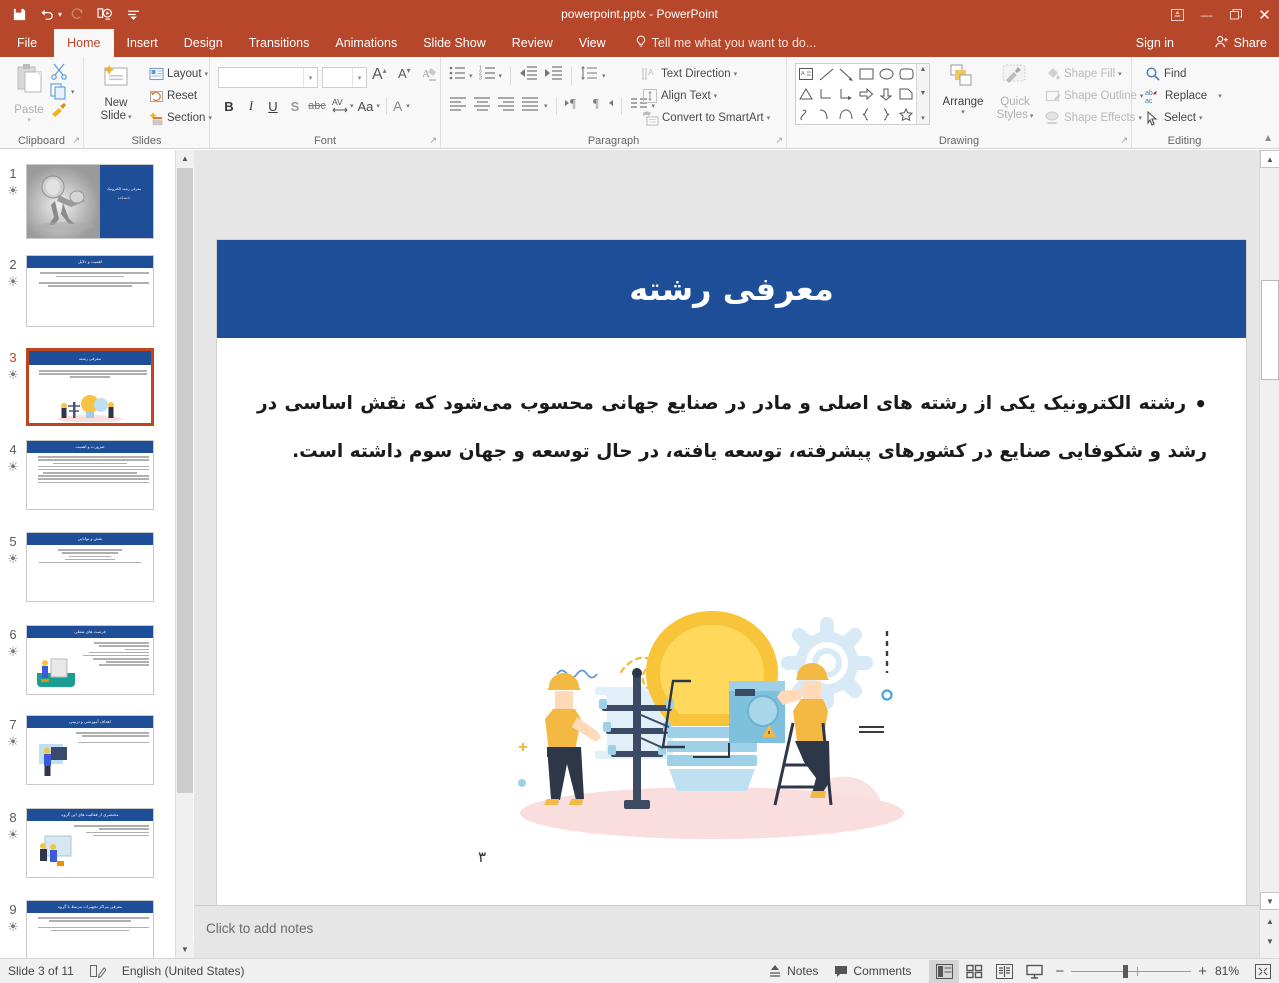 This screenshot has height=983, width=1279. Describe the element at coordinates (1264, 14) in the screenshot. I see `close-button: ✕` at that location.